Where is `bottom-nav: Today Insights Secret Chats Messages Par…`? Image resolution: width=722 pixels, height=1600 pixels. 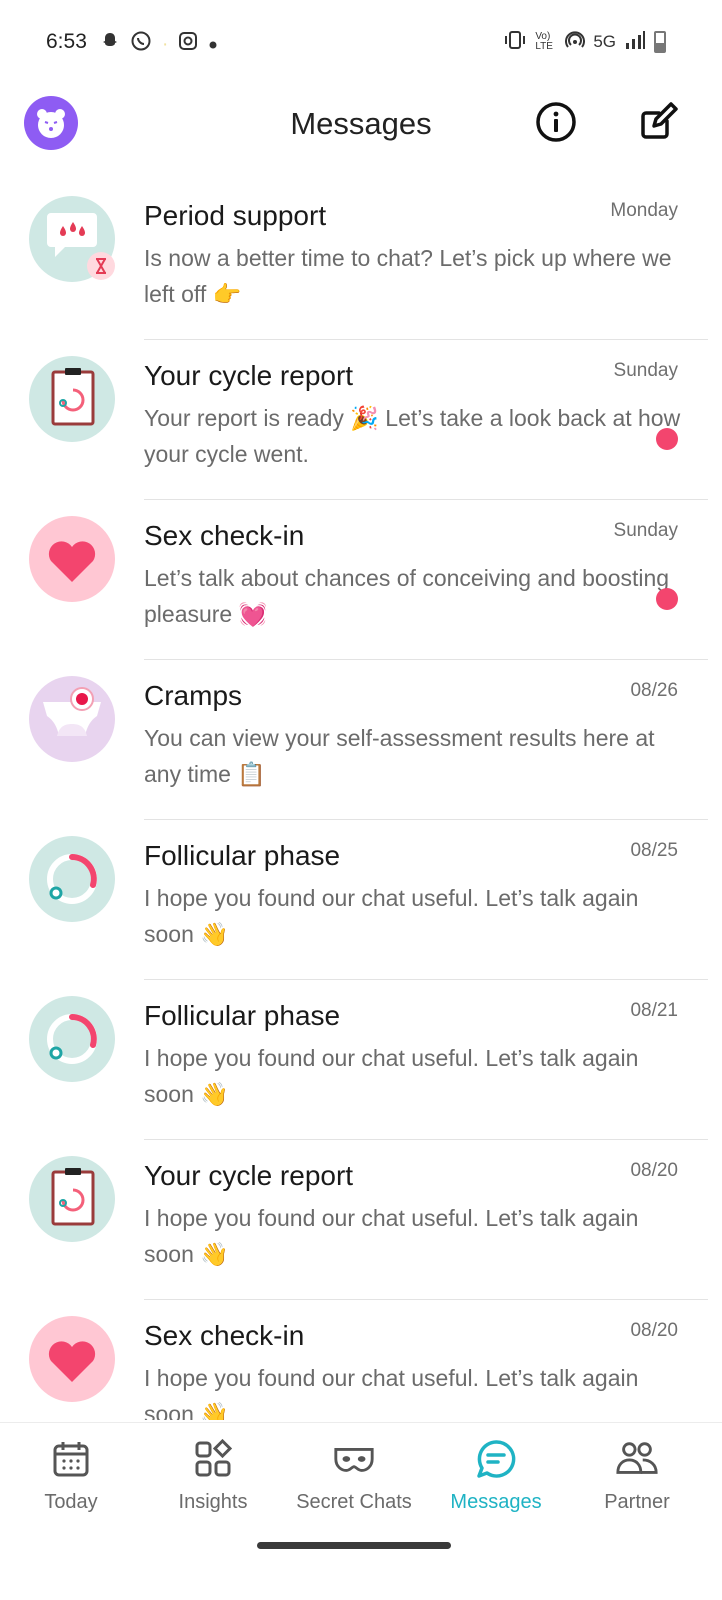
bottom-nav: Today Insights Secret Chats Messages Par… is located at coordinates (361, 1477).